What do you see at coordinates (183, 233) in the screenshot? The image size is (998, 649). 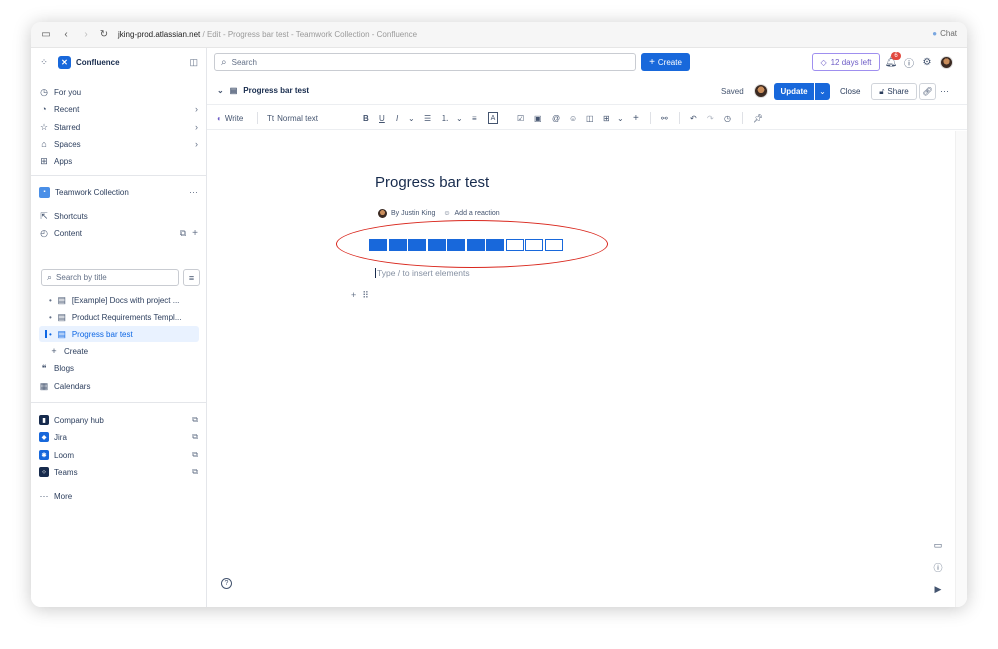 I see `copy-icon: ⧉` at bounding box center [183, 233].